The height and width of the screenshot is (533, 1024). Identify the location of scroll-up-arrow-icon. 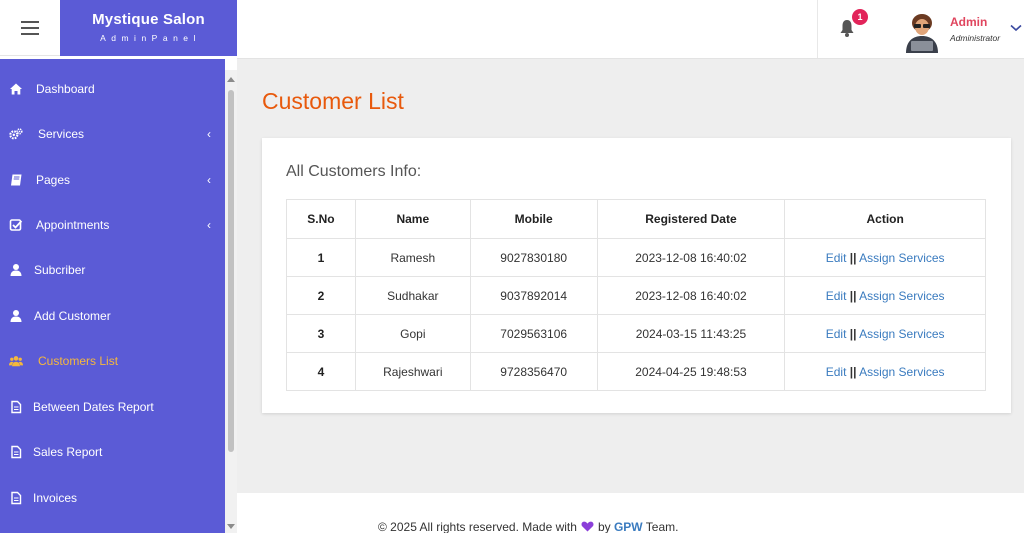
(231, 79).